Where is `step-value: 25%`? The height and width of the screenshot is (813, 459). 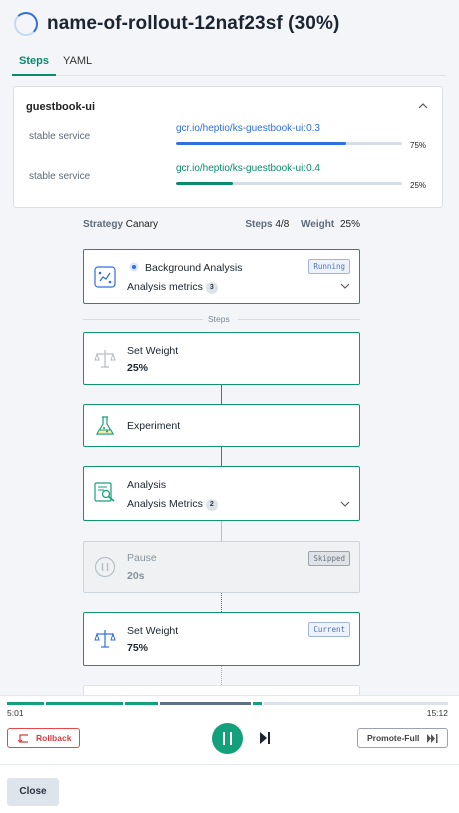
step-value: 25% is located at coordinates (138, 368).